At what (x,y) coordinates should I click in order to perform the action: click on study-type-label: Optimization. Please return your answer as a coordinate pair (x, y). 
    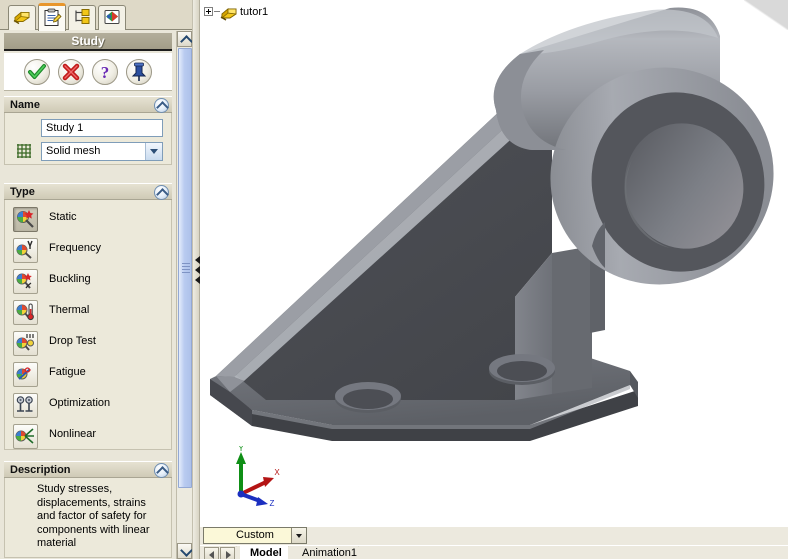
    Looking at the image, I should click on (80, 403).